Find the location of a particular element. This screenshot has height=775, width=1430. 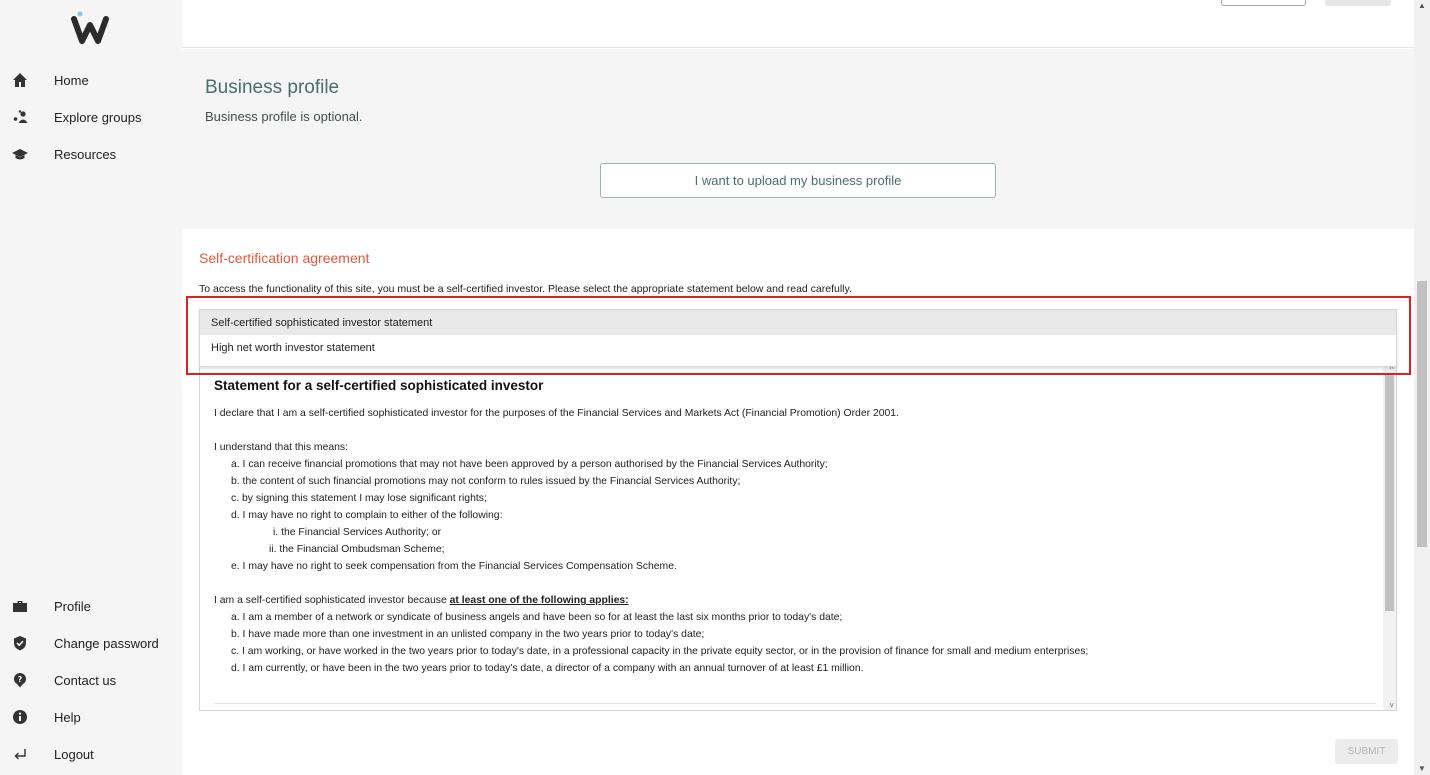

question-icon: ? is located at coordinates (20, 680).